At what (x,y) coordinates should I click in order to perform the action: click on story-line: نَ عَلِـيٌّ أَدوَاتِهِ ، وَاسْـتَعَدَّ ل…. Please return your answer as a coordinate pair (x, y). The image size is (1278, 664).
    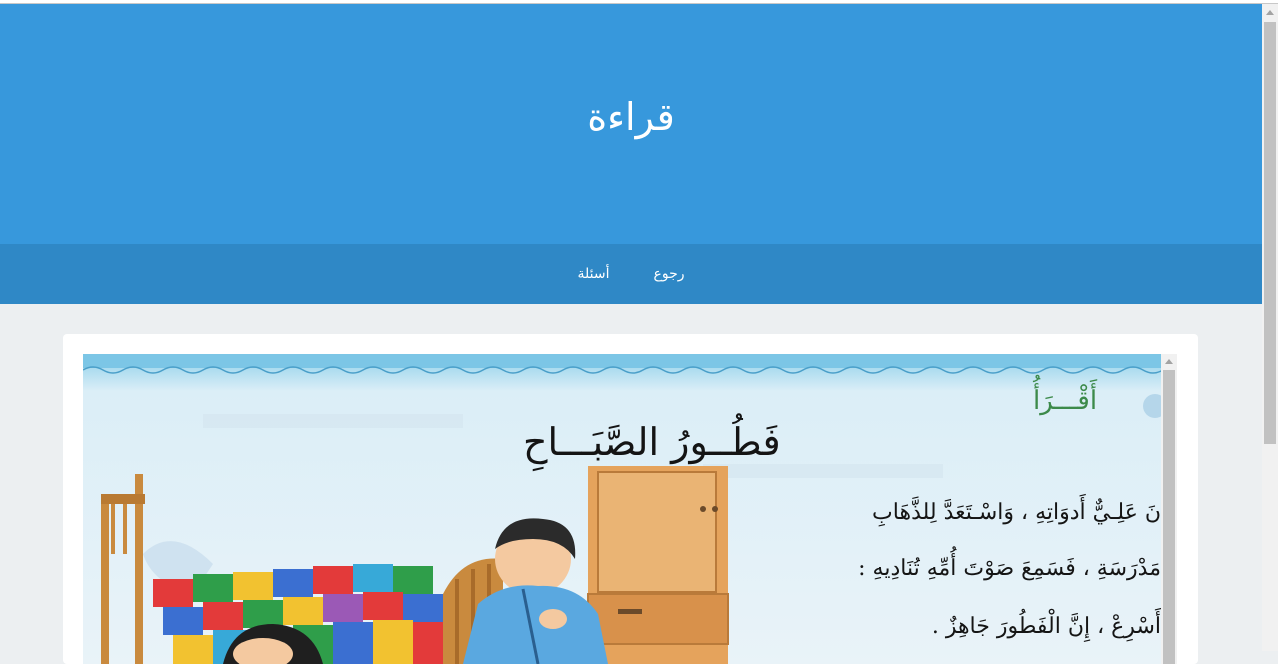
    Looking at the image, I should click on (1016, 512).